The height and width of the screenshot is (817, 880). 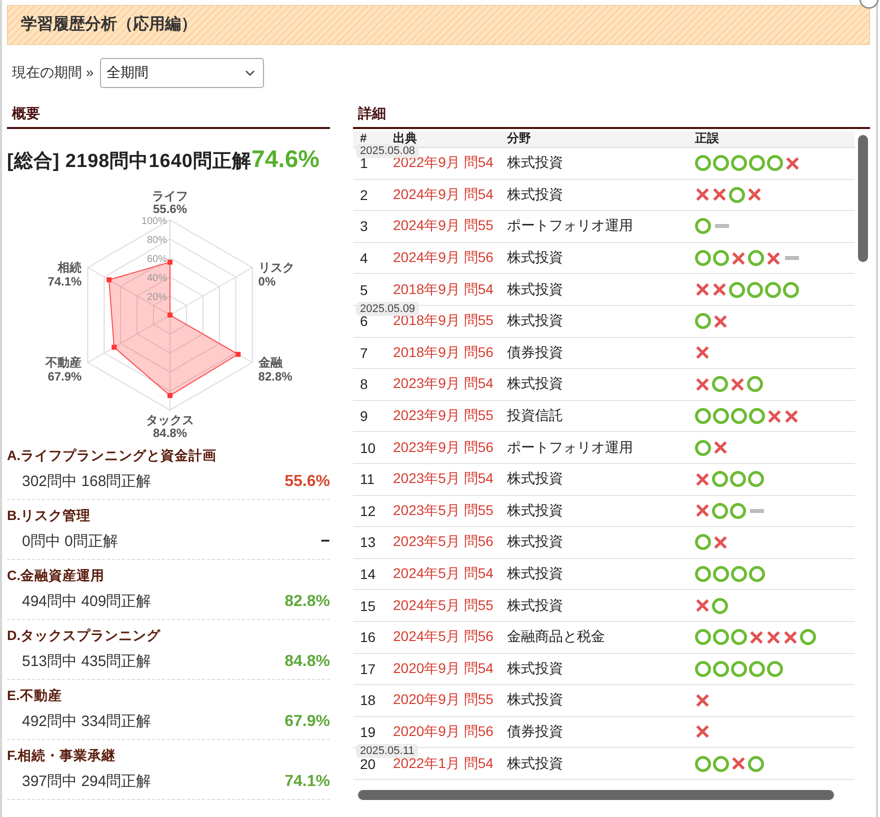 What do you see at coordinates (387, 751) in the screenshot?
I see `date-tag: 2025.05.11` at bounding box center [387, 751].